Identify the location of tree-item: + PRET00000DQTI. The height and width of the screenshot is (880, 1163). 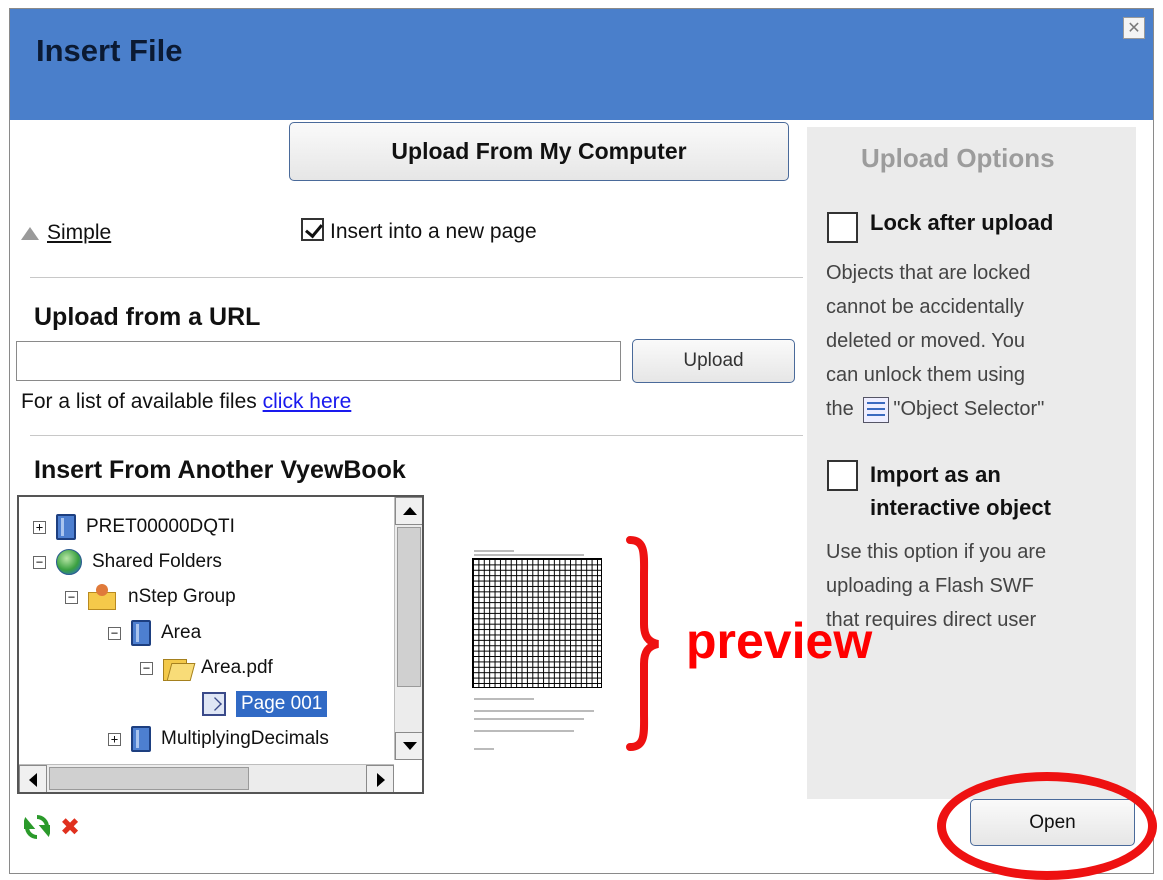
(134, 527).